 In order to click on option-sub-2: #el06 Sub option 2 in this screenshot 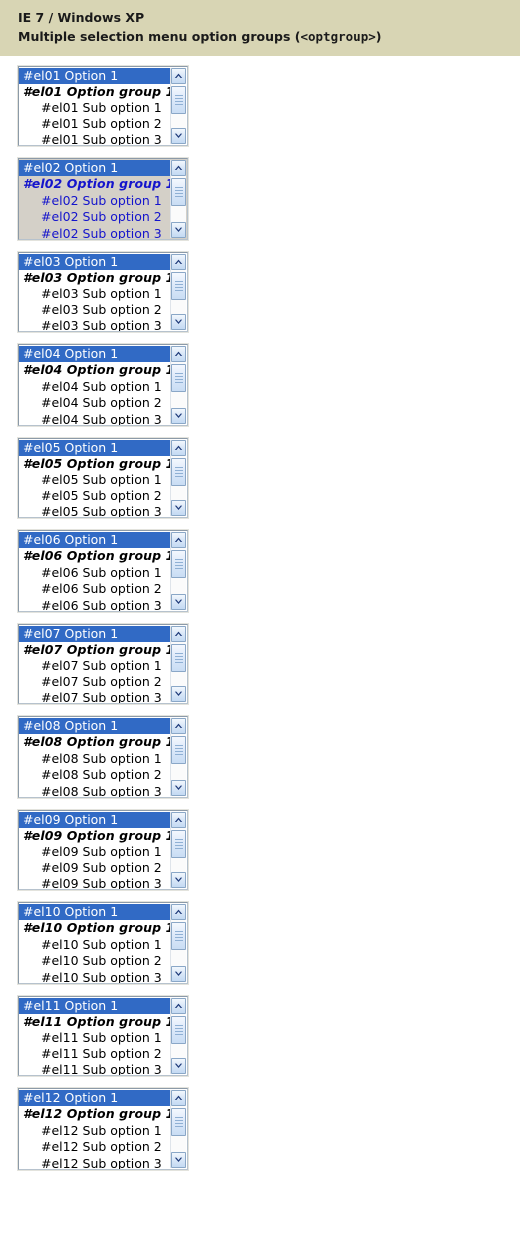, I will do `click(103, 589)`.